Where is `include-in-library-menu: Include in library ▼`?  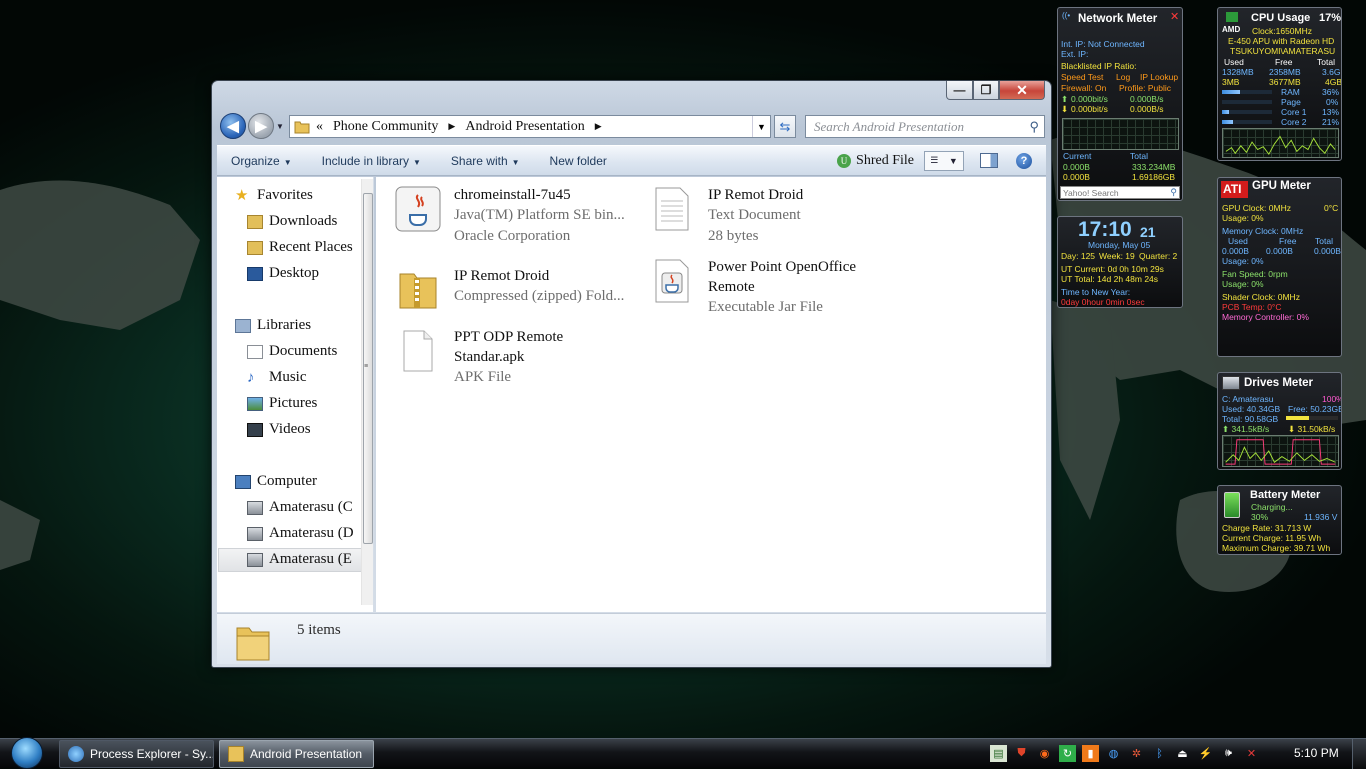
include-in-library-menu: Include in library ▼ is located at coordinates (371, 161).